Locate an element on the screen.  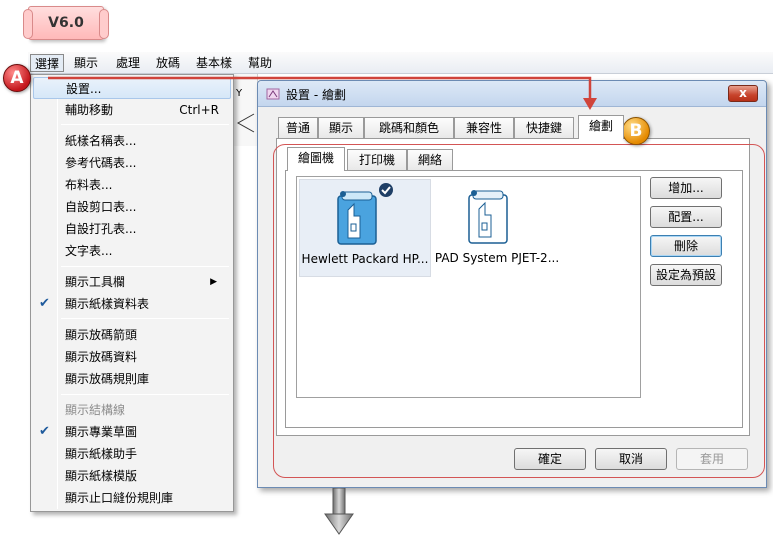
subtab-plotter: 繪圖機 is located at coordinates (316, 159).